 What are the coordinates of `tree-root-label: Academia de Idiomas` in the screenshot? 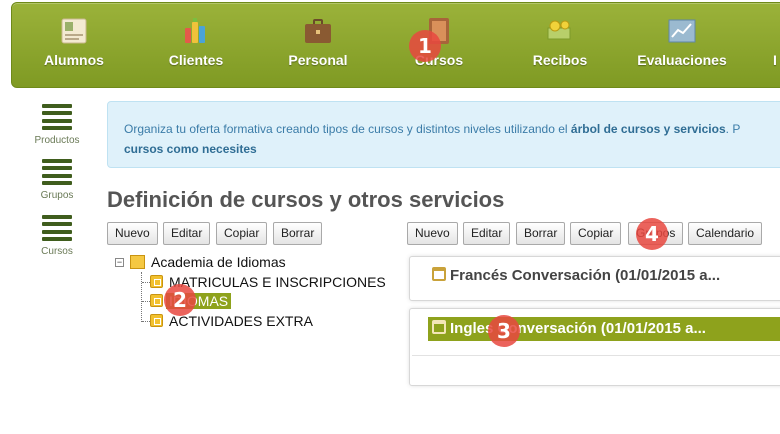 It's located at (218, 262).